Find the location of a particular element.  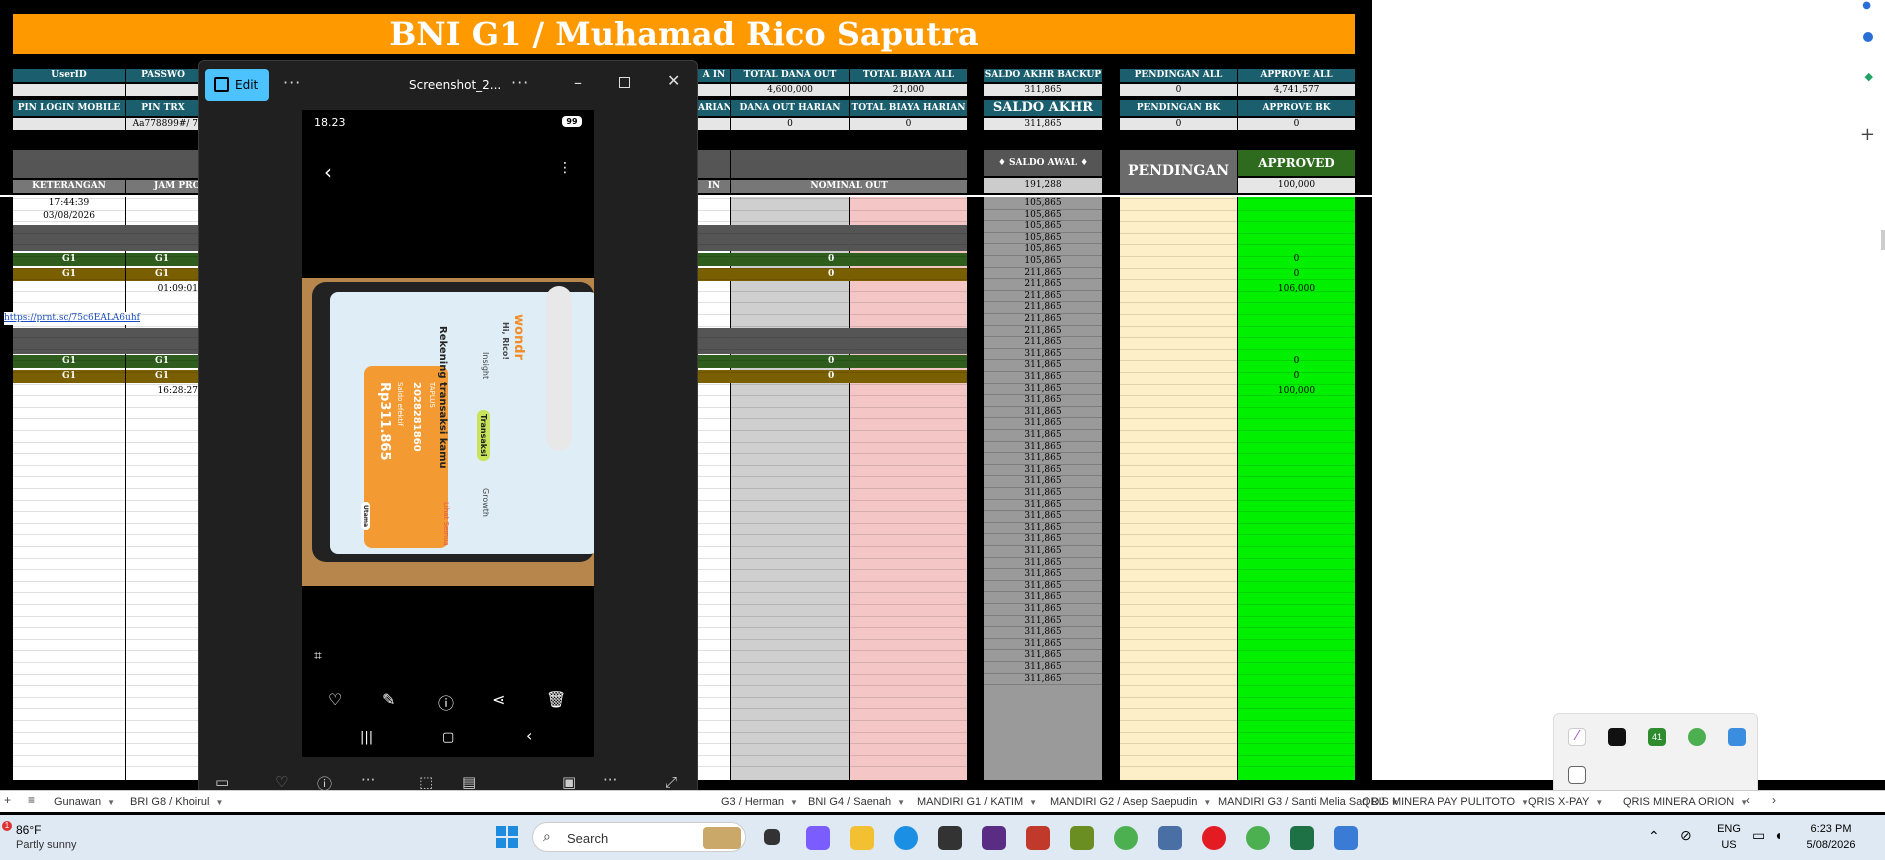

taskbar-search: ⌕ Search is located at coordinates (639, 837).